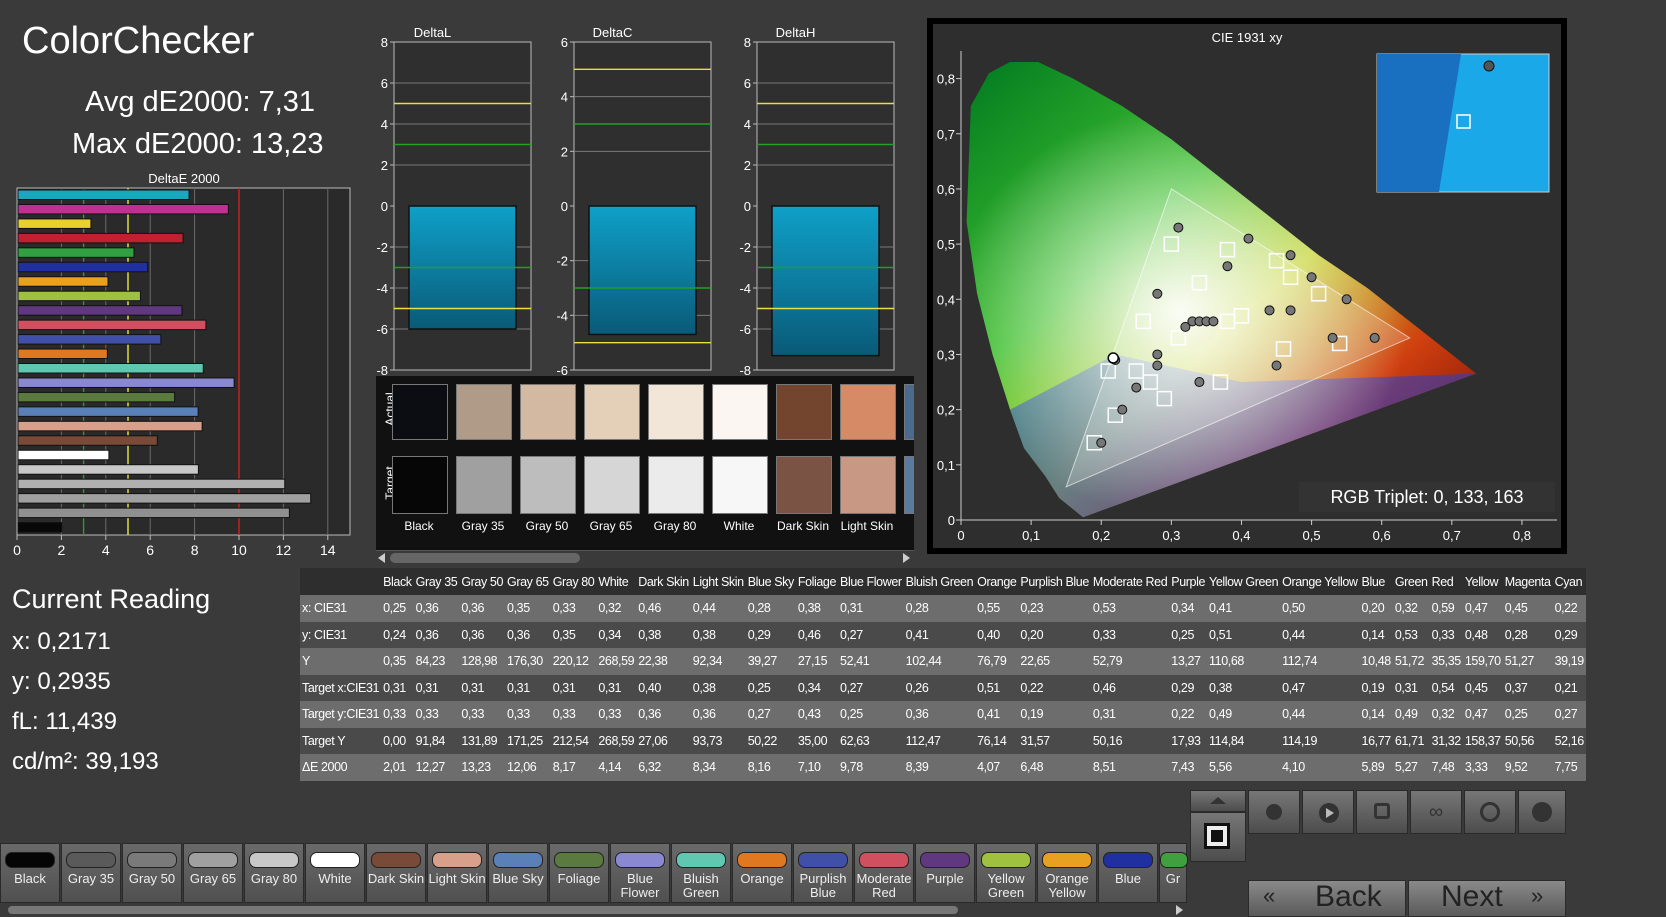  I want to click on up-arrow-button, so click(1218, 801).